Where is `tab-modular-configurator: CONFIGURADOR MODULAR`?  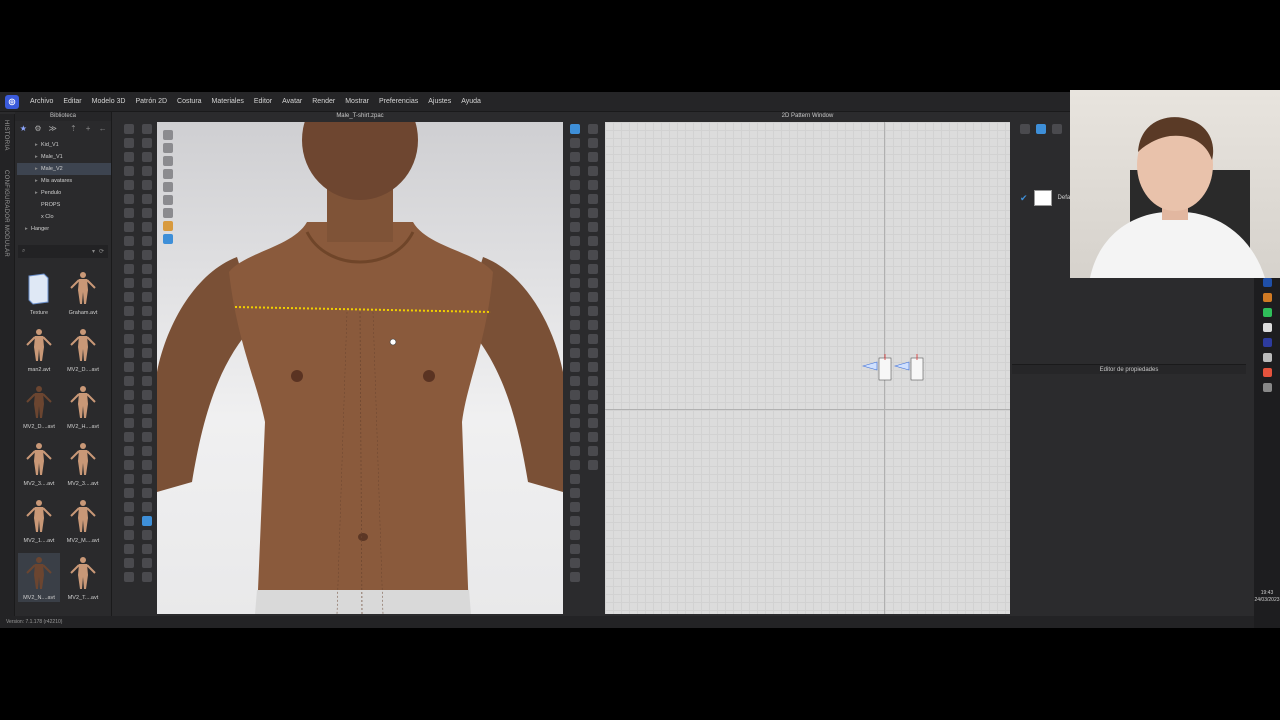 tab-modular-configurator: CONFIGURADOR MODULAR is located at coordinates (6, 213).